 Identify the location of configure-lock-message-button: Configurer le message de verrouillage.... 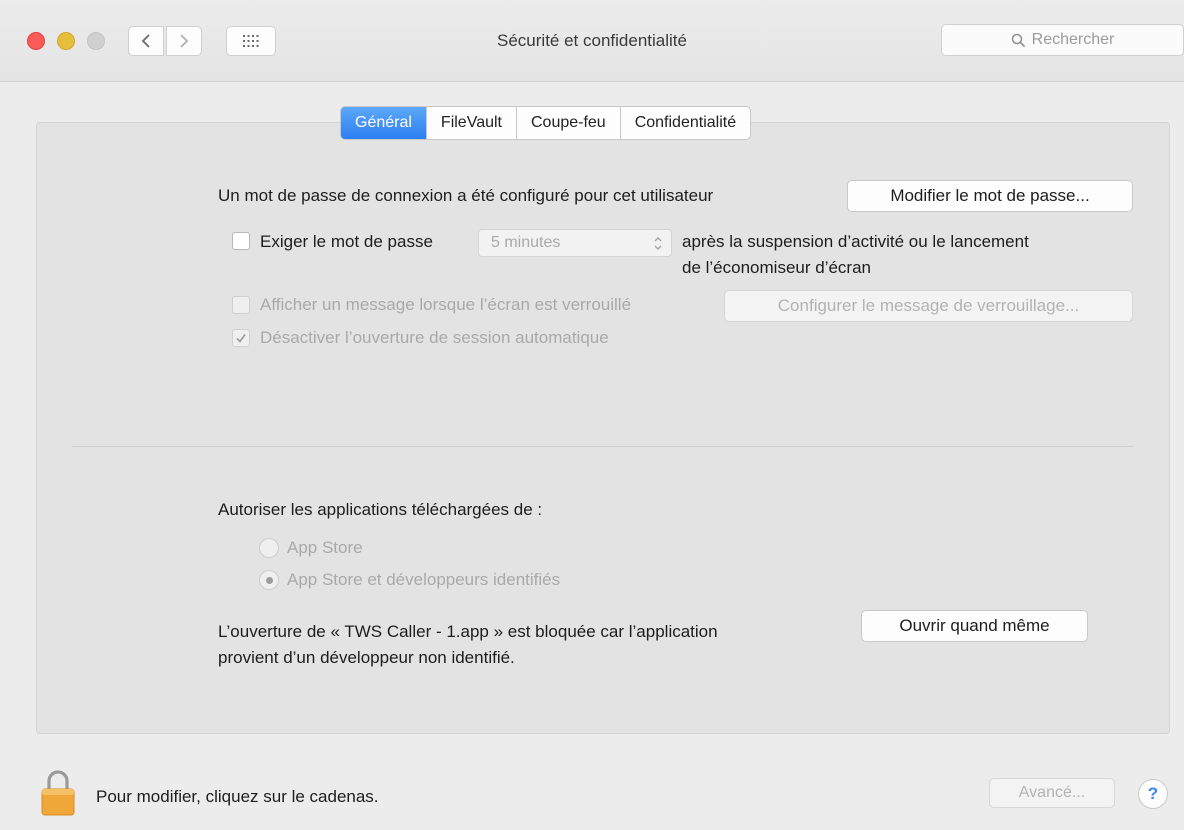
(928, 306).